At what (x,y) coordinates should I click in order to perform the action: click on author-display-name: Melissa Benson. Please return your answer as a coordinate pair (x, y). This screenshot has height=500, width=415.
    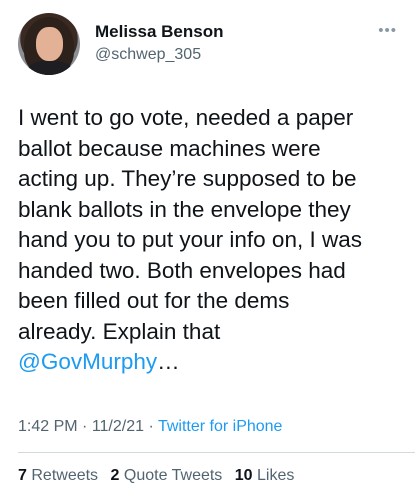
    Looking at the image, I should click on (159, 32).